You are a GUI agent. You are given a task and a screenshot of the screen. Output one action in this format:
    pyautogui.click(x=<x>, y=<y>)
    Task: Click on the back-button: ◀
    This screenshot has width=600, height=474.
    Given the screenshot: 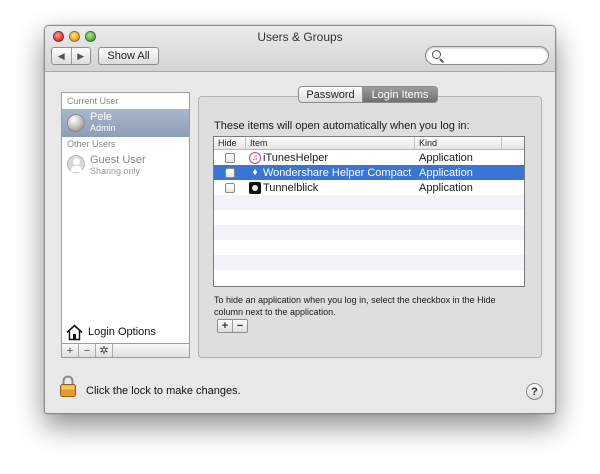 What is the action you would take?
    pyautogui.click(x=61, y=56)
    